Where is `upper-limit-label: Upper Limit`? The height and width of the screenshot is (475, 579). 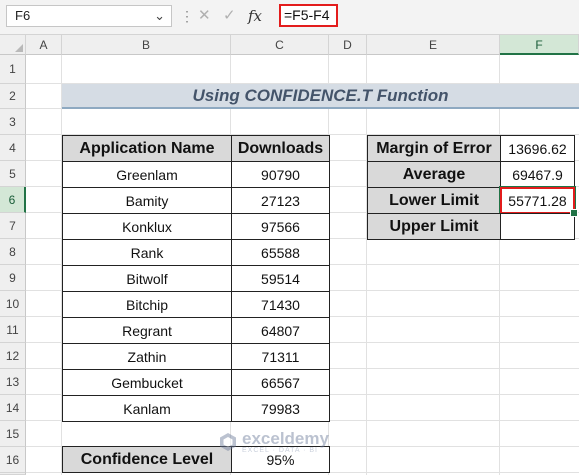
upper-limit-label: Upper Limit is located at coordinates (434, 226).